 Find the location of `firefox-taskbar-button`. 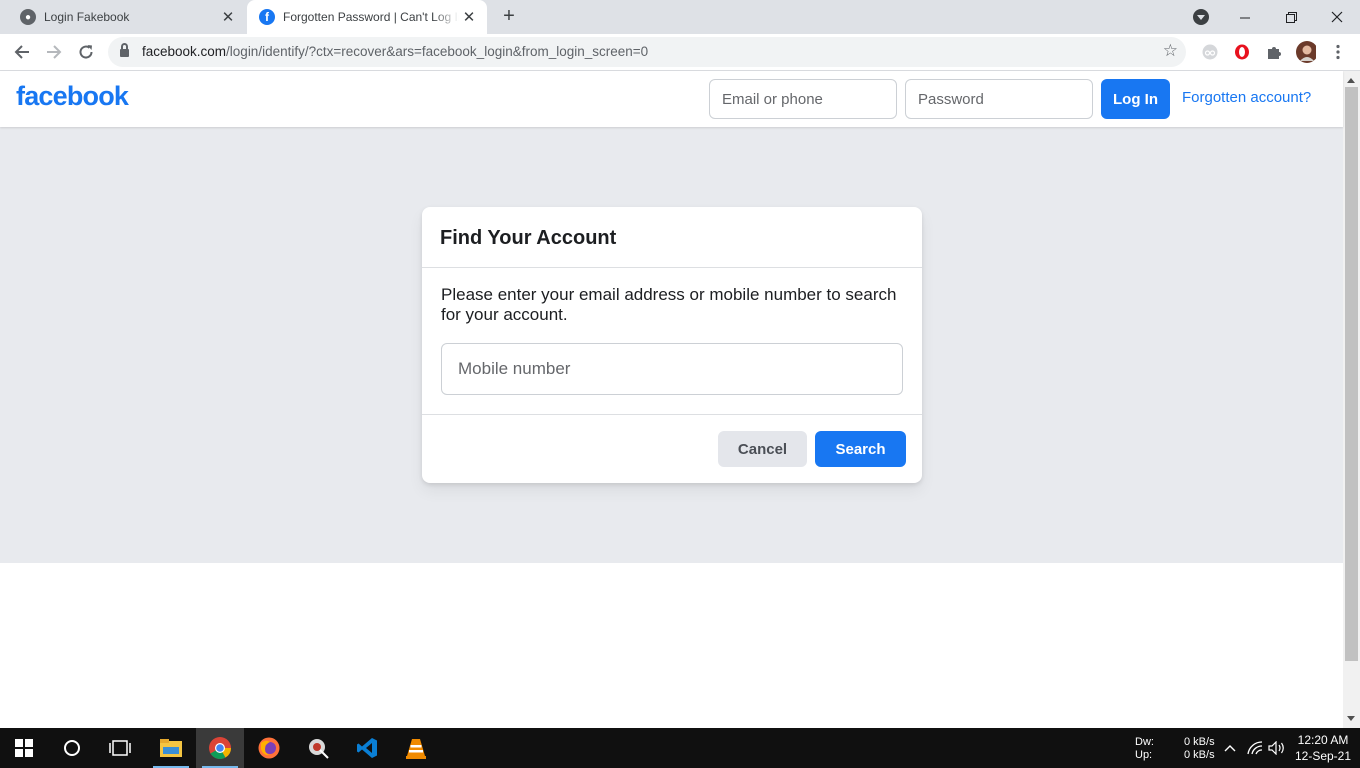

firefox-taskbar-button is located at coordinates (269, 748).